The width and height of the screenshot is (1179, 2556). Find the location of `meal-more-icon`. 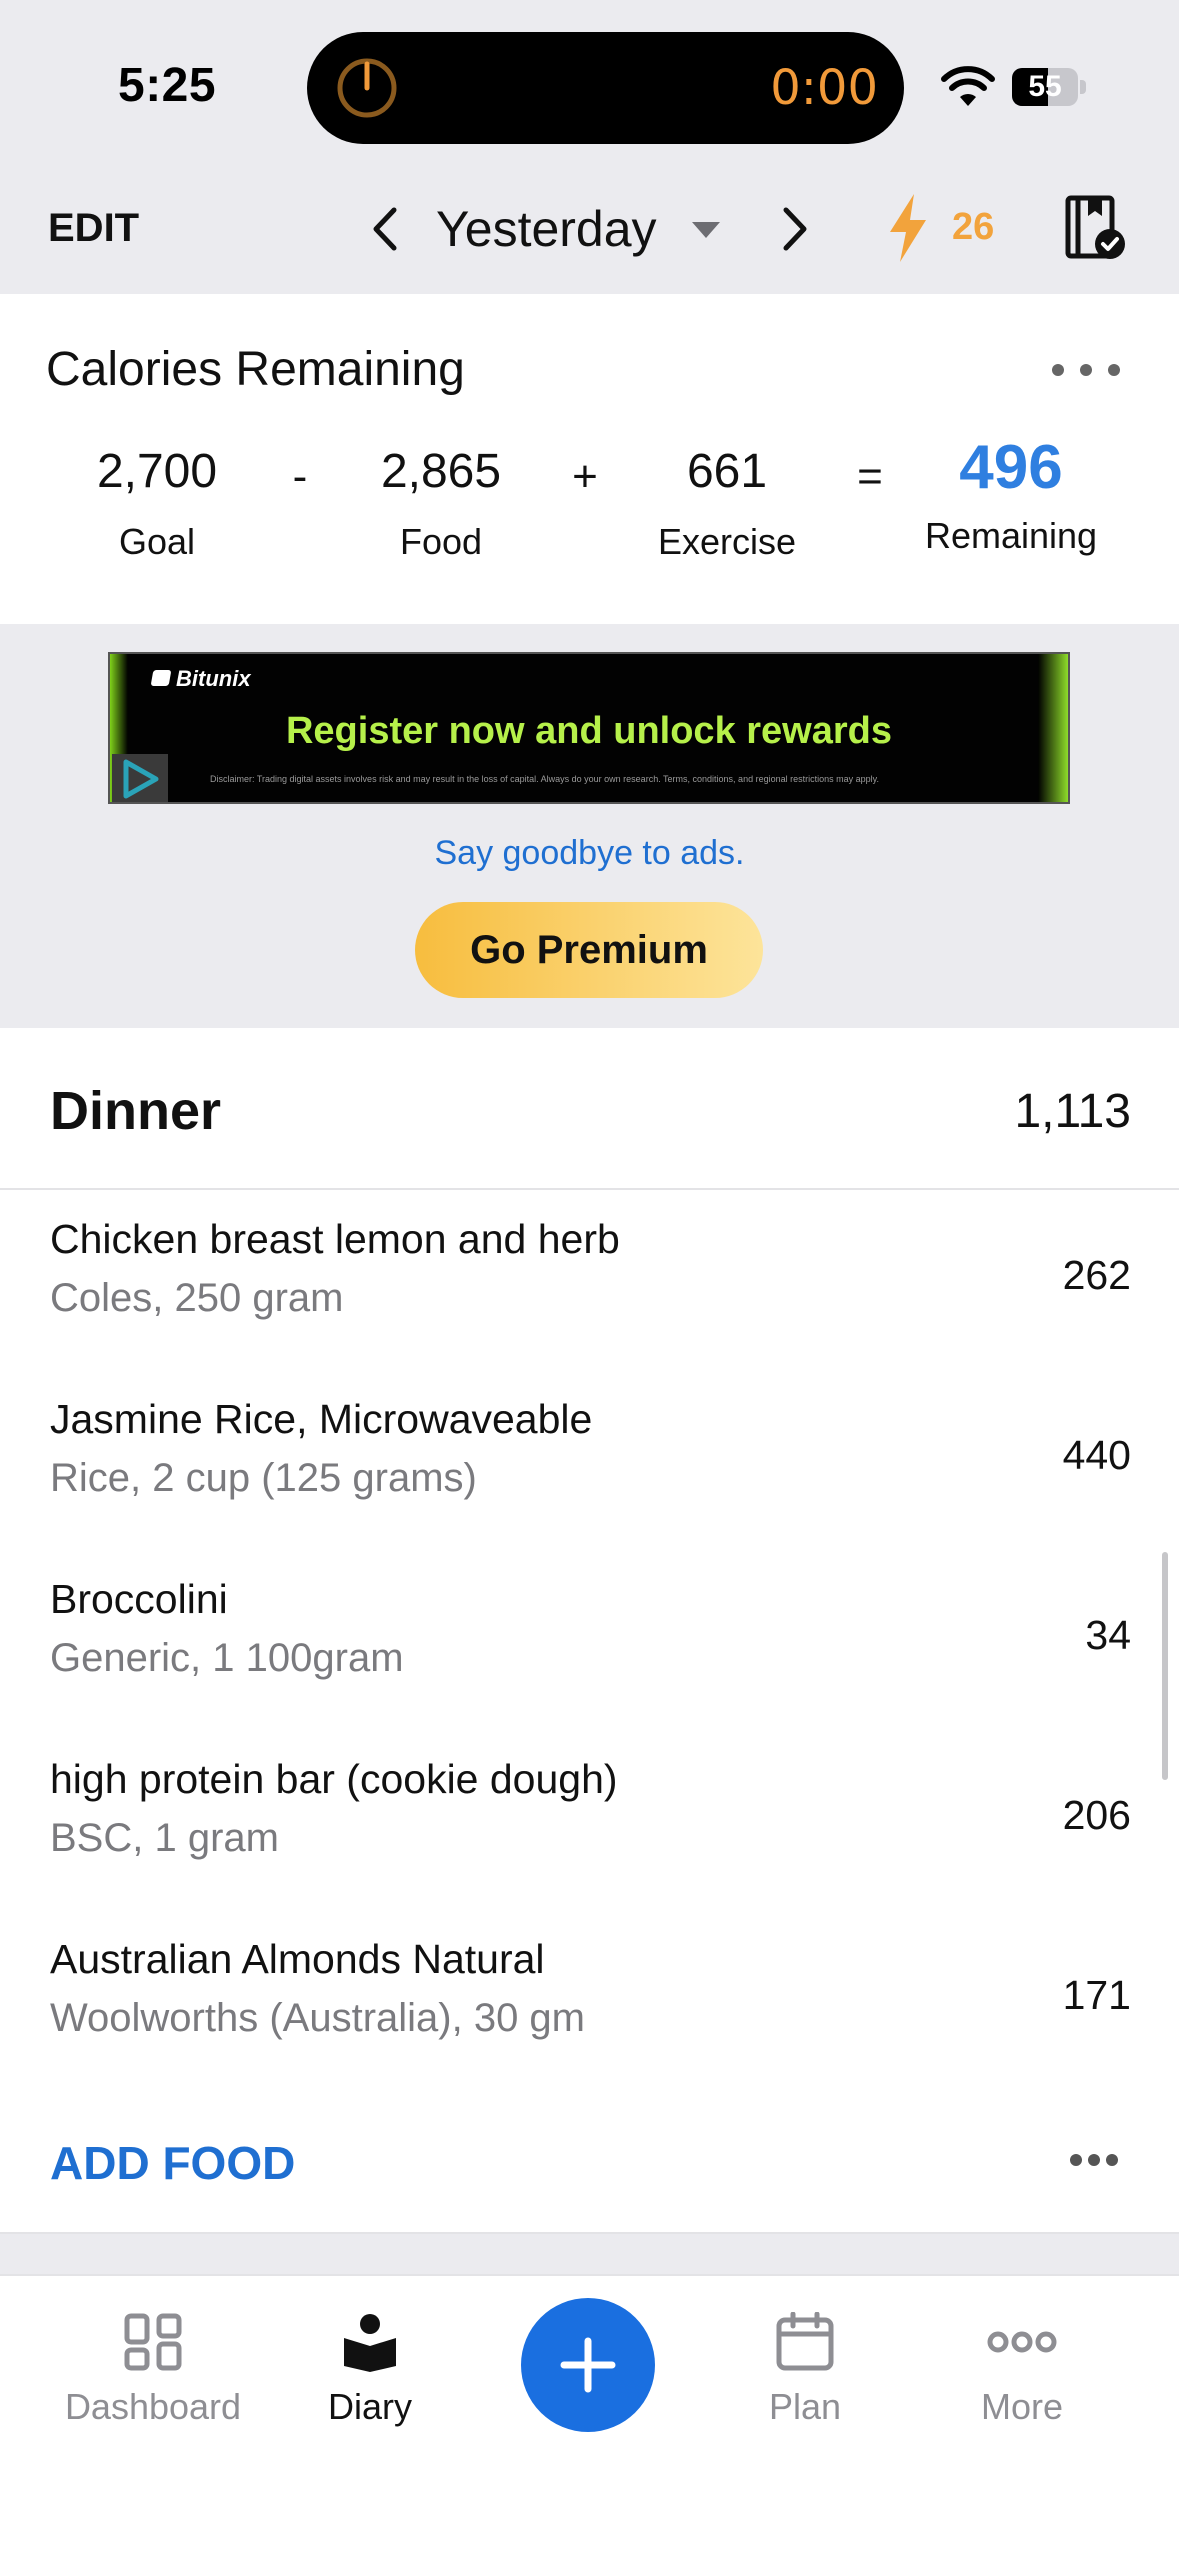

meal-more-icon is located at coordinates (1094, 2160).